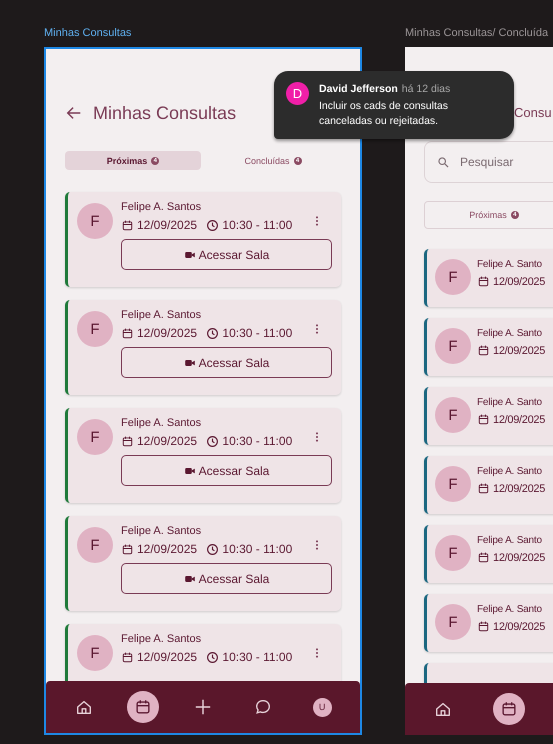 This screenshot has width=553, height=744. What do you see at coordinates (443, 162) in the screenshot?
I see `search-icon` at bounding box center [443, 162].